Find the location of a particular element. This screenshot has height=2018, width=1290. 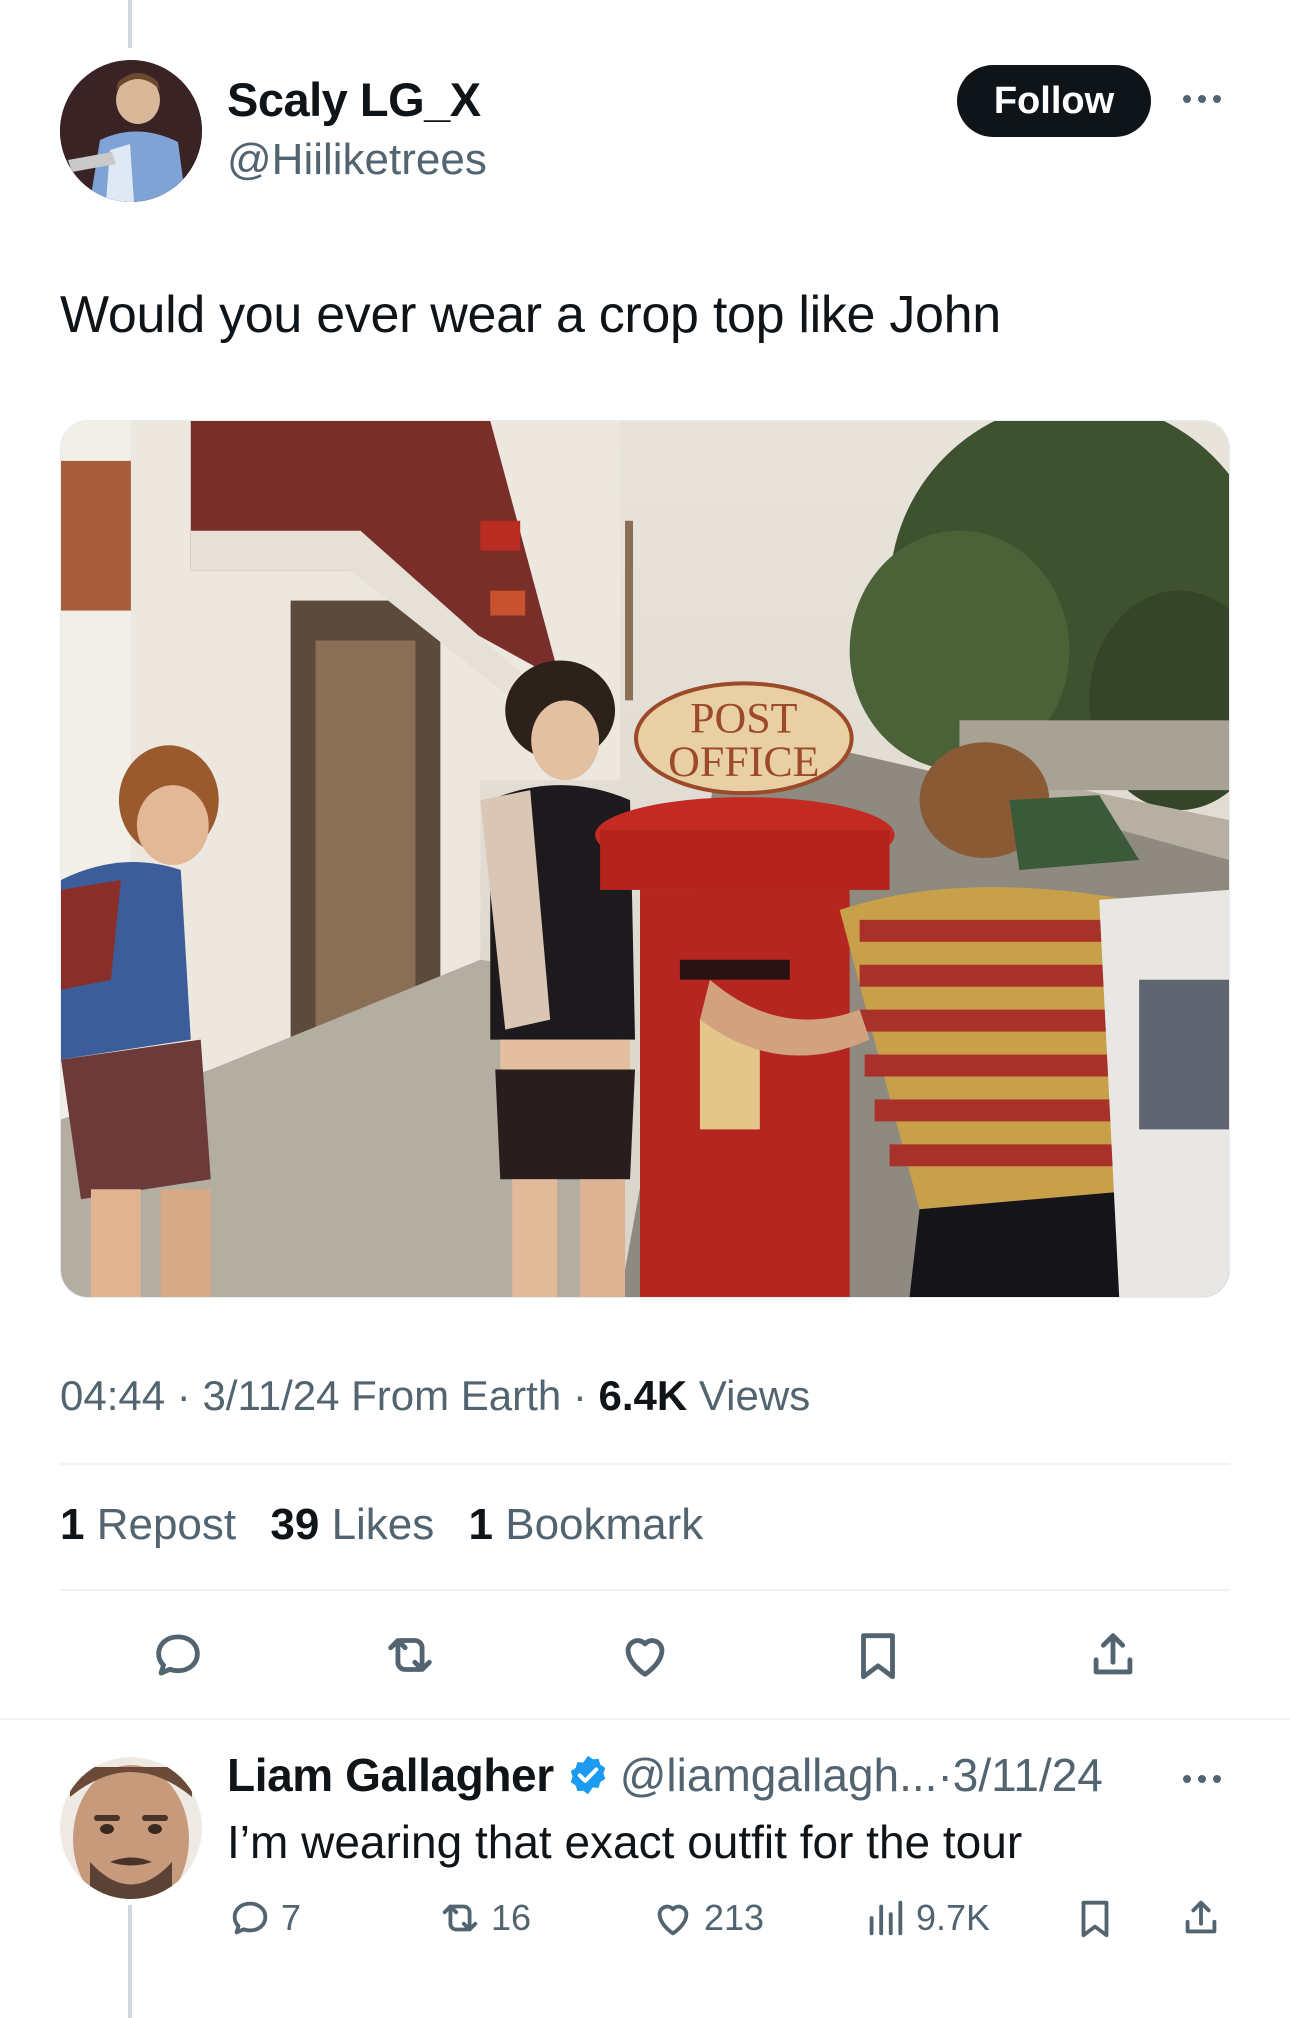

repost-button is located at coordinates (410, 1655).